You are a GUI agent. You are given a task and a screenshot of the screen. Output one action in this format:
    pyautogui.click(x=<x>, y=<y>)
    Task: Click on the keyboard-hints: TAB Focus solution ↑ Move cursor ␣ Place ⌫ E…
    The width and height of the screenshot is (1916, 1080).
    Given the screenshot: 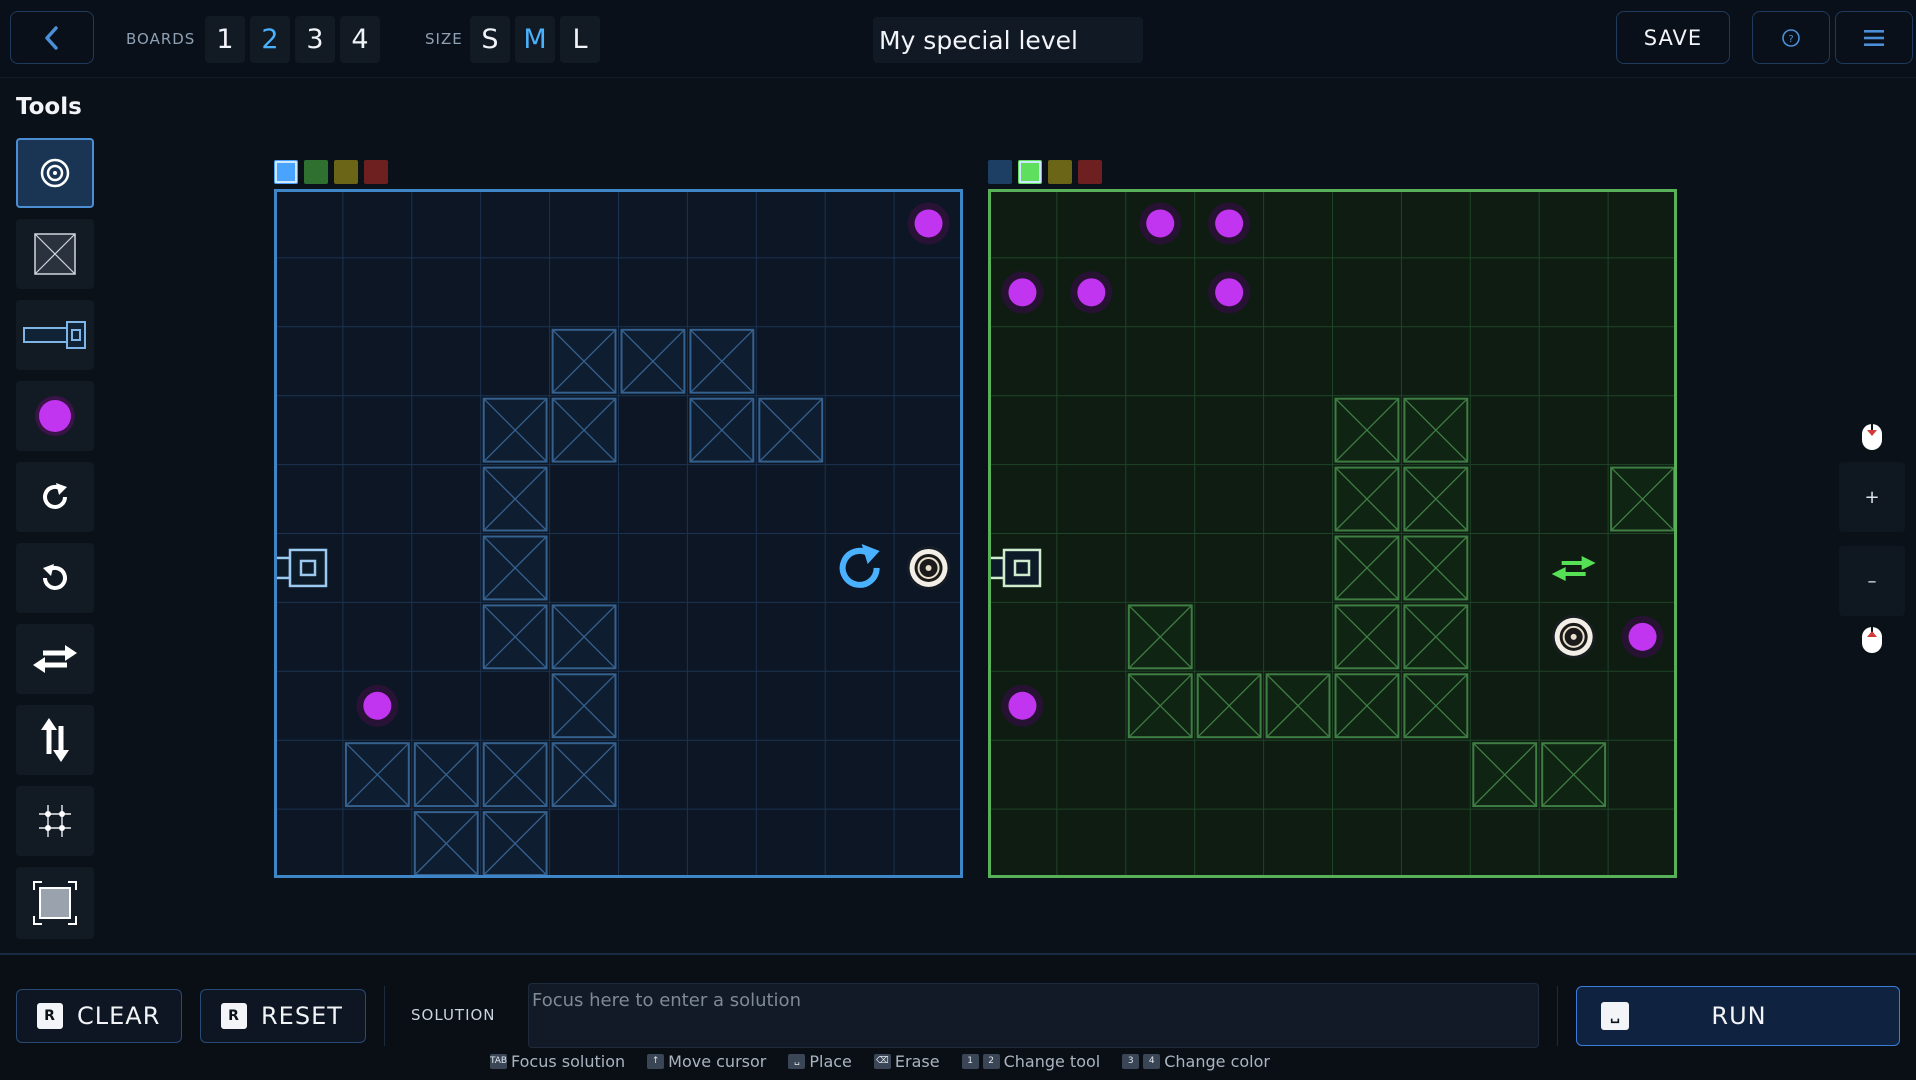 What is the action you would take?
    pyautogui.click(x=891, y=1061)
    